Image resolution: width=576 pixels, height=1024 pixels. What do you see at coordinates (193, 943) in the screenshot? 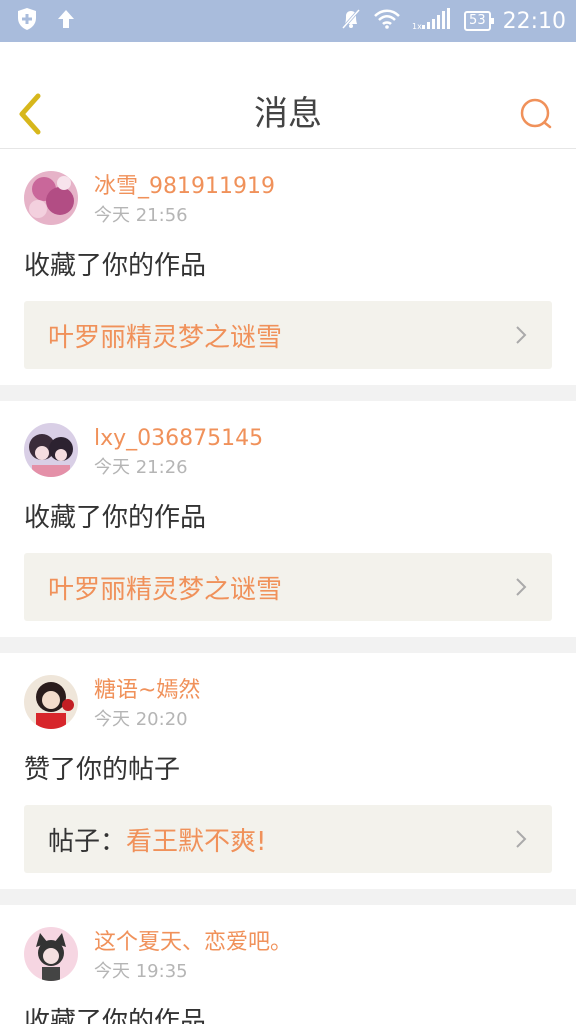
I see `username: 这个夏天、恋爱吧。` at bounding box center [193, 943].